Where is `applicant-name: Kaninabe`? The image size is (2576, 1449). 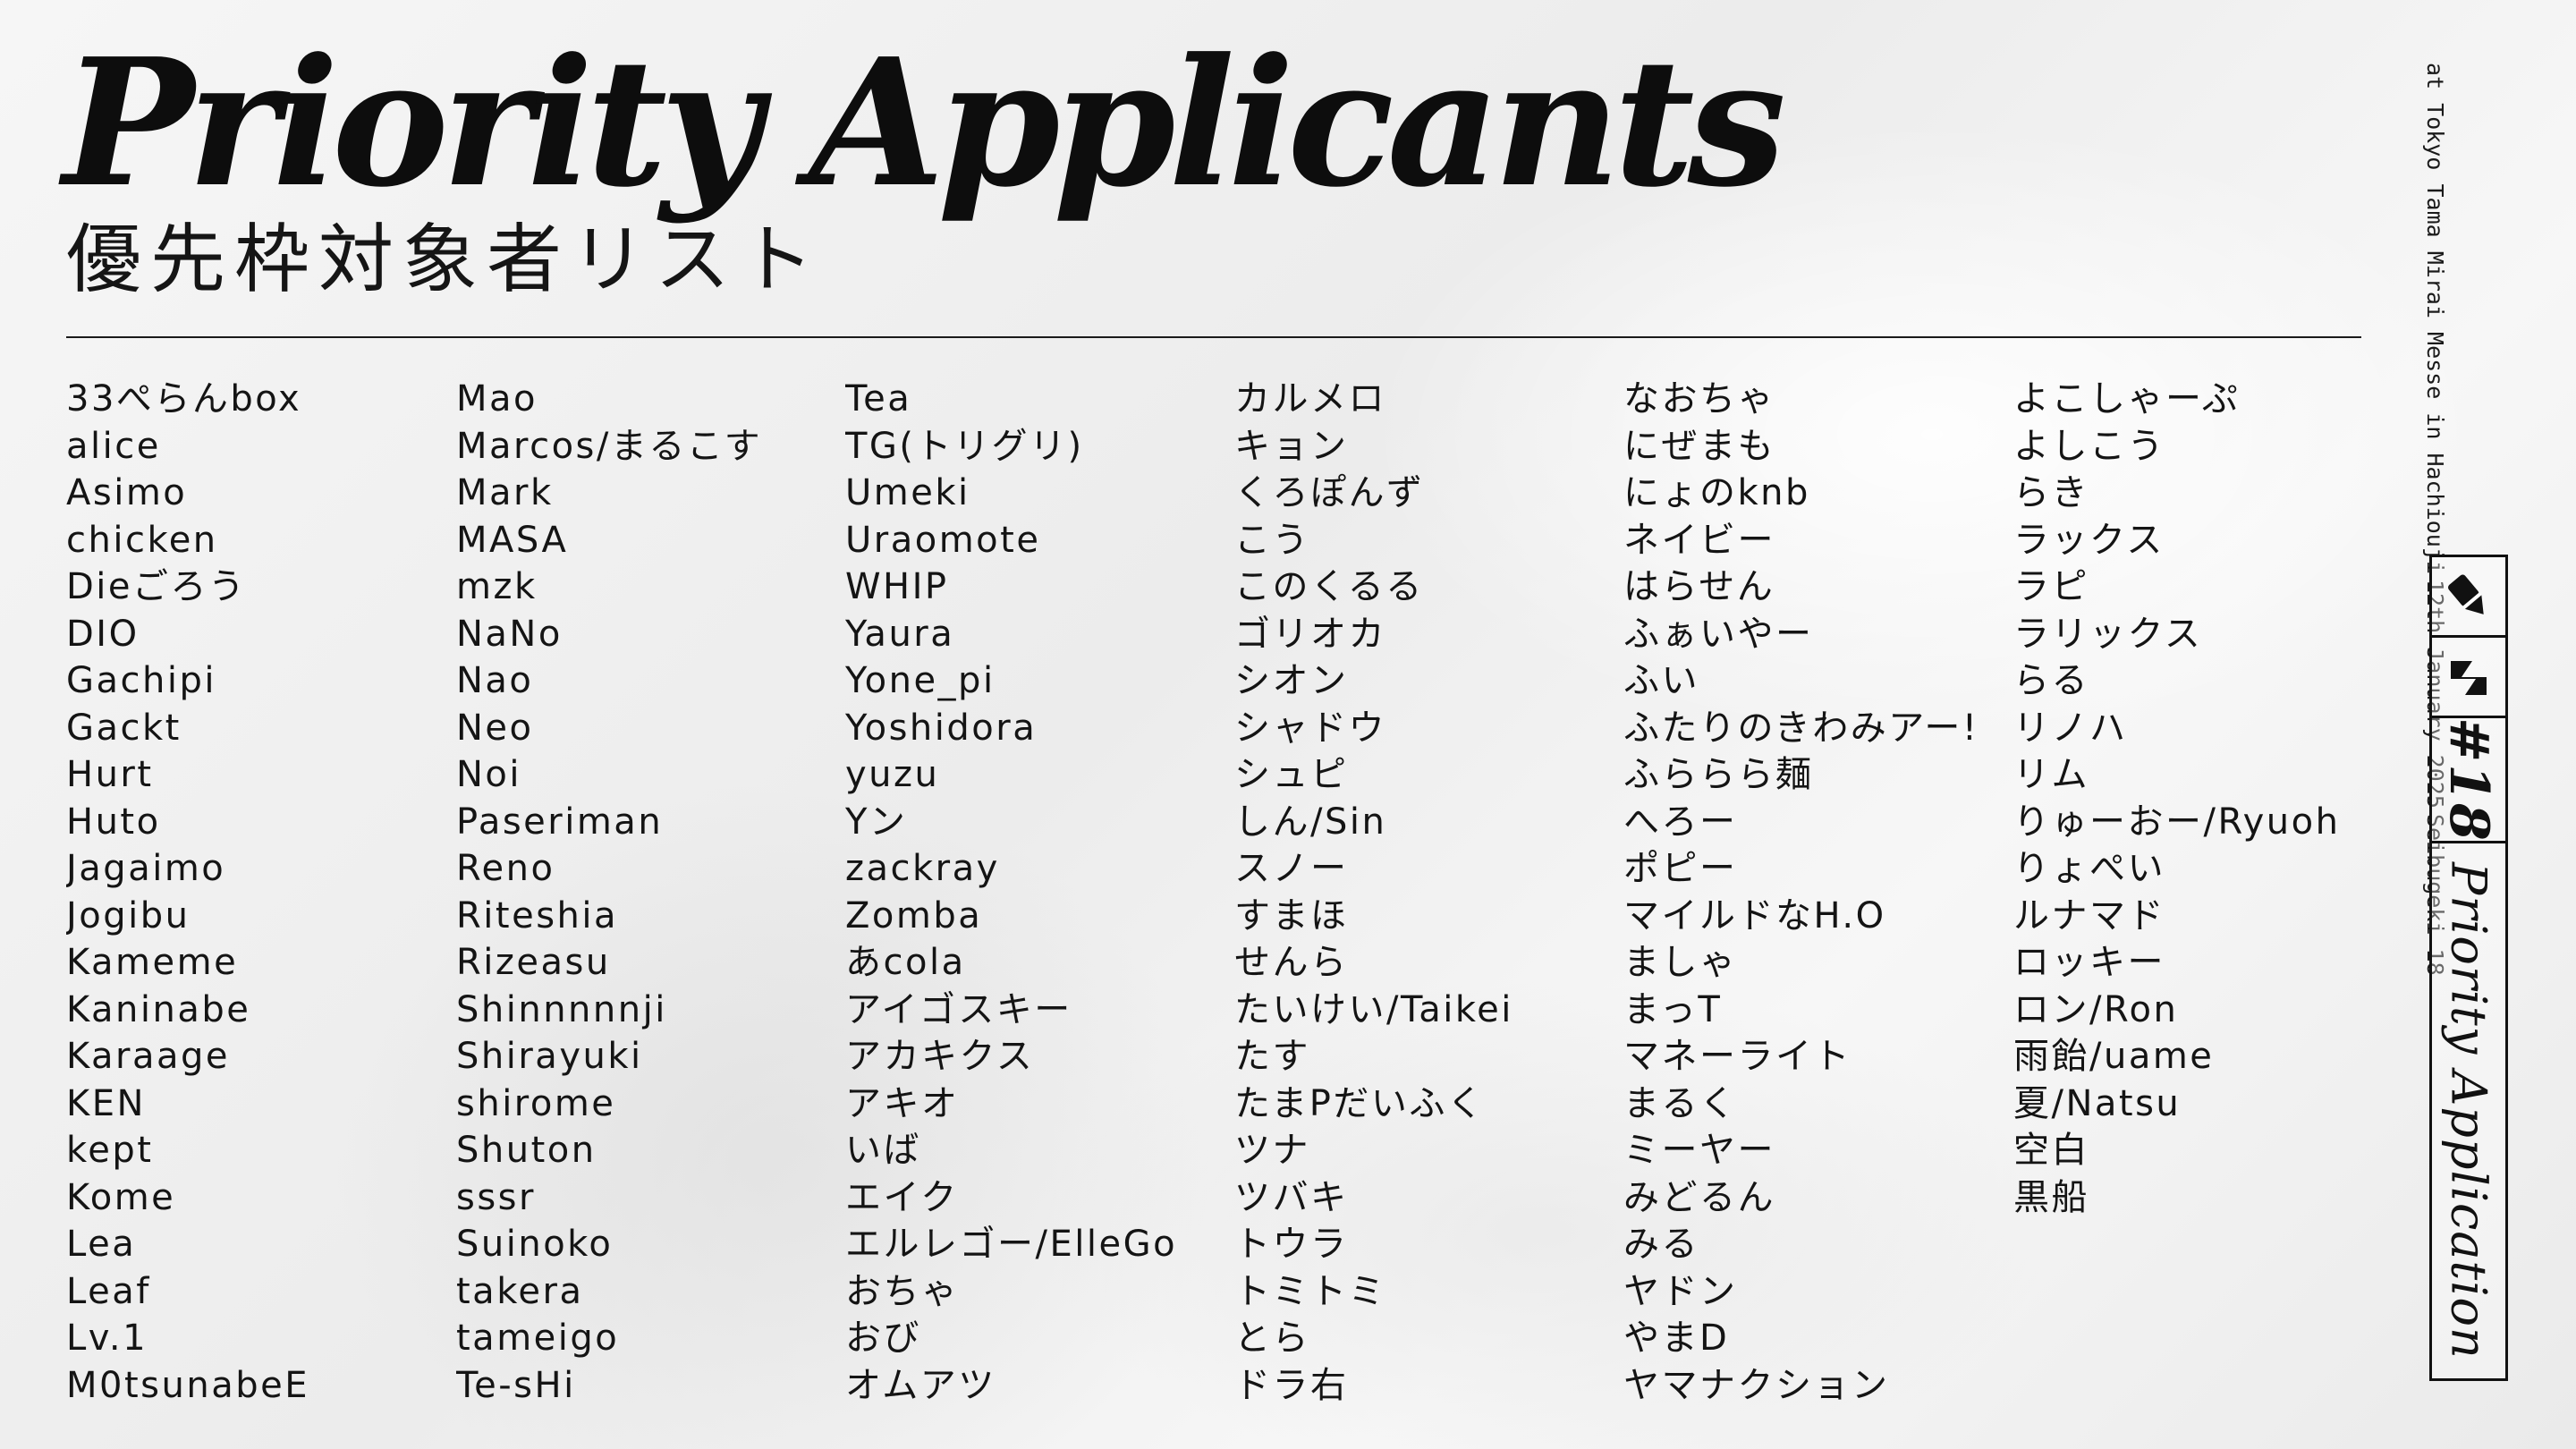 applicant-name: Kaninabe is located at coordinates (158, 1009).